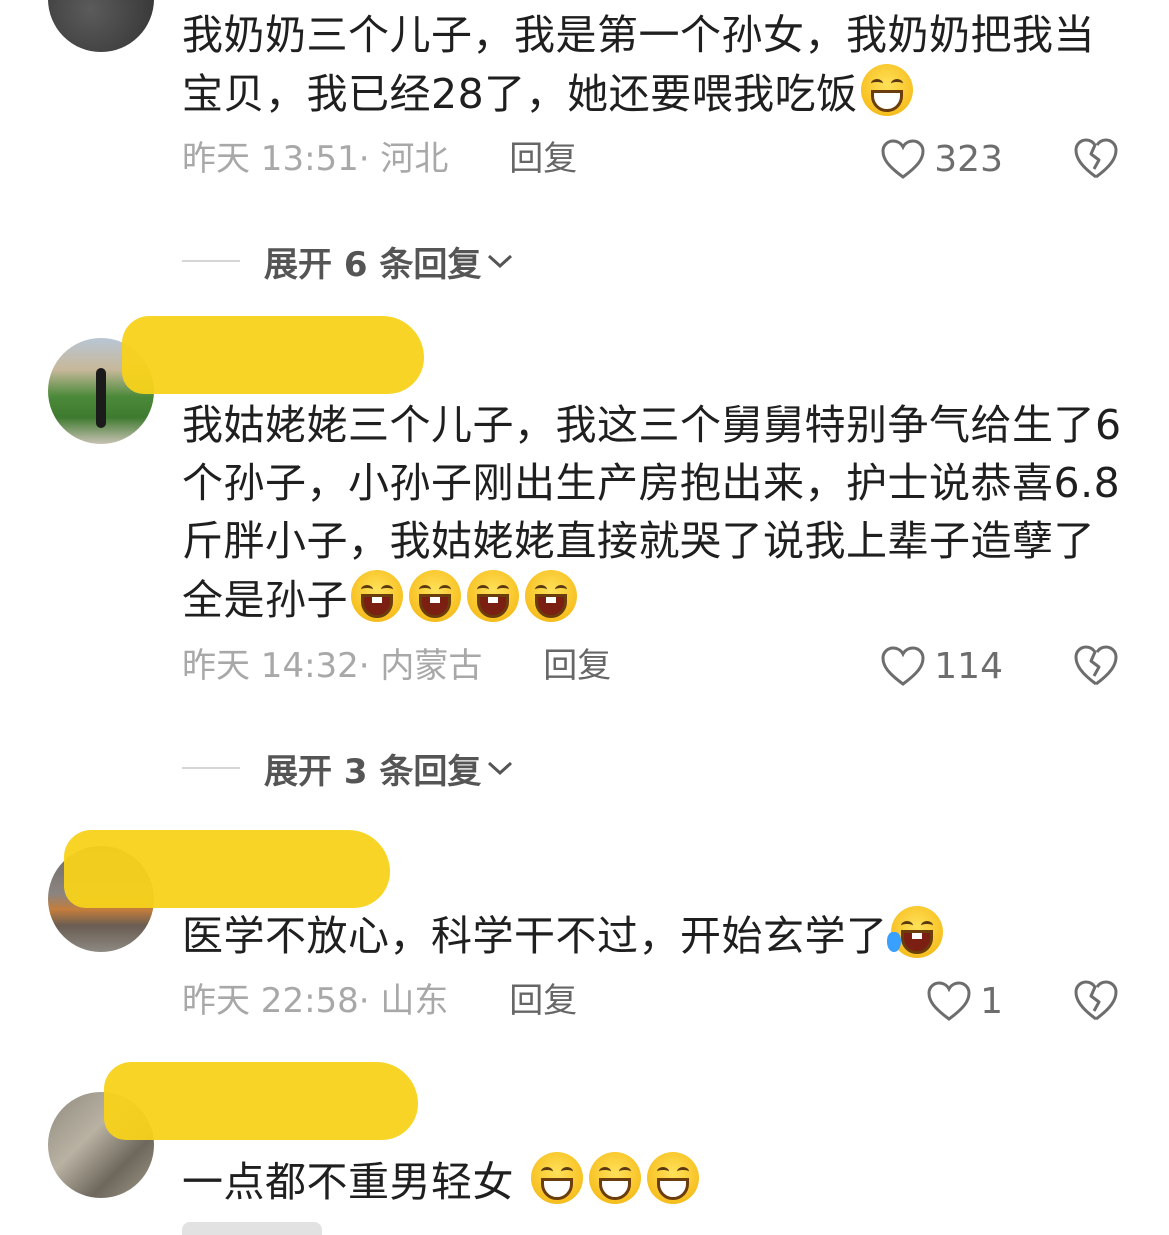 The image size is (1169, 1235). Describe the element at coordinates (373, 771) in the screenshot. I see `expand-replies-label: 展开 3 条回复` at that location.